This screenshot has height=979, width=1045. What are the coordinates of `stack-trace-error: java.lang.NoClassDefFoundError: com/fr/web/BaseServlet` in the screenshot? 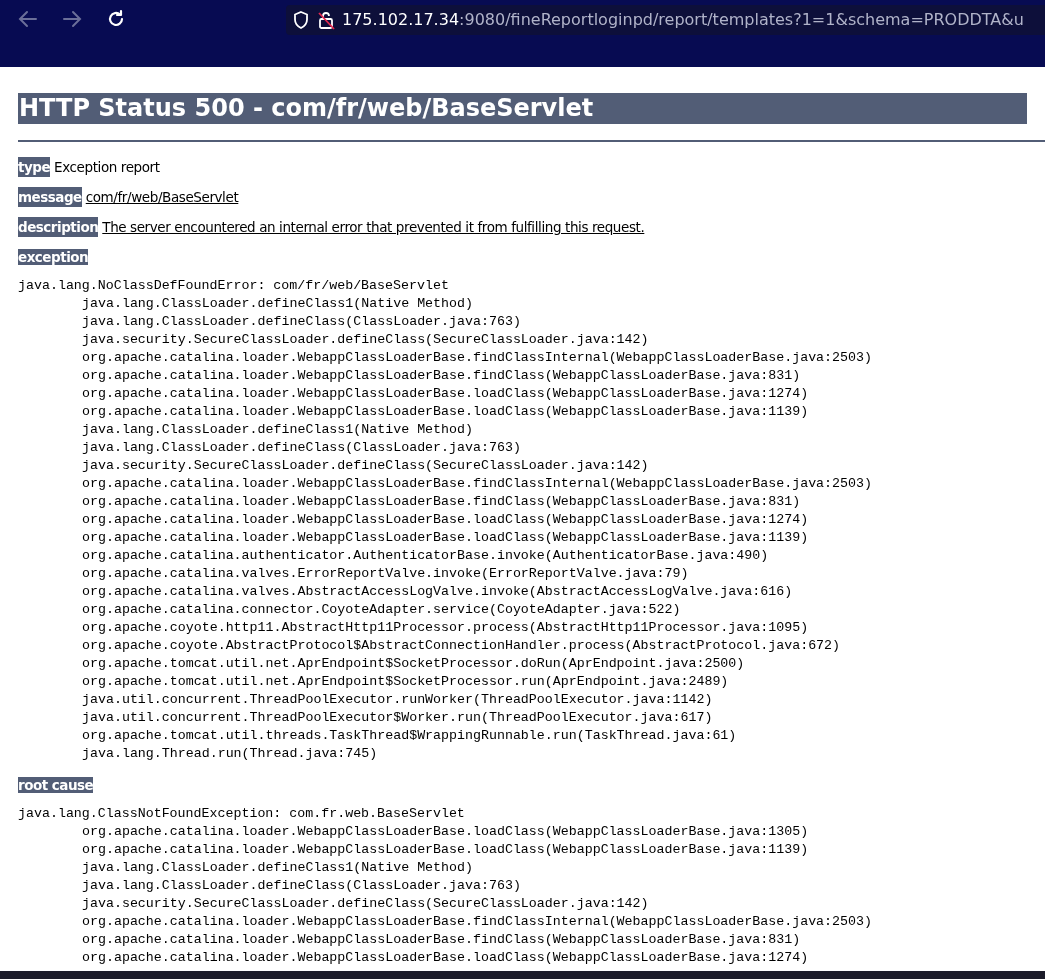 It's located at (234, 286).